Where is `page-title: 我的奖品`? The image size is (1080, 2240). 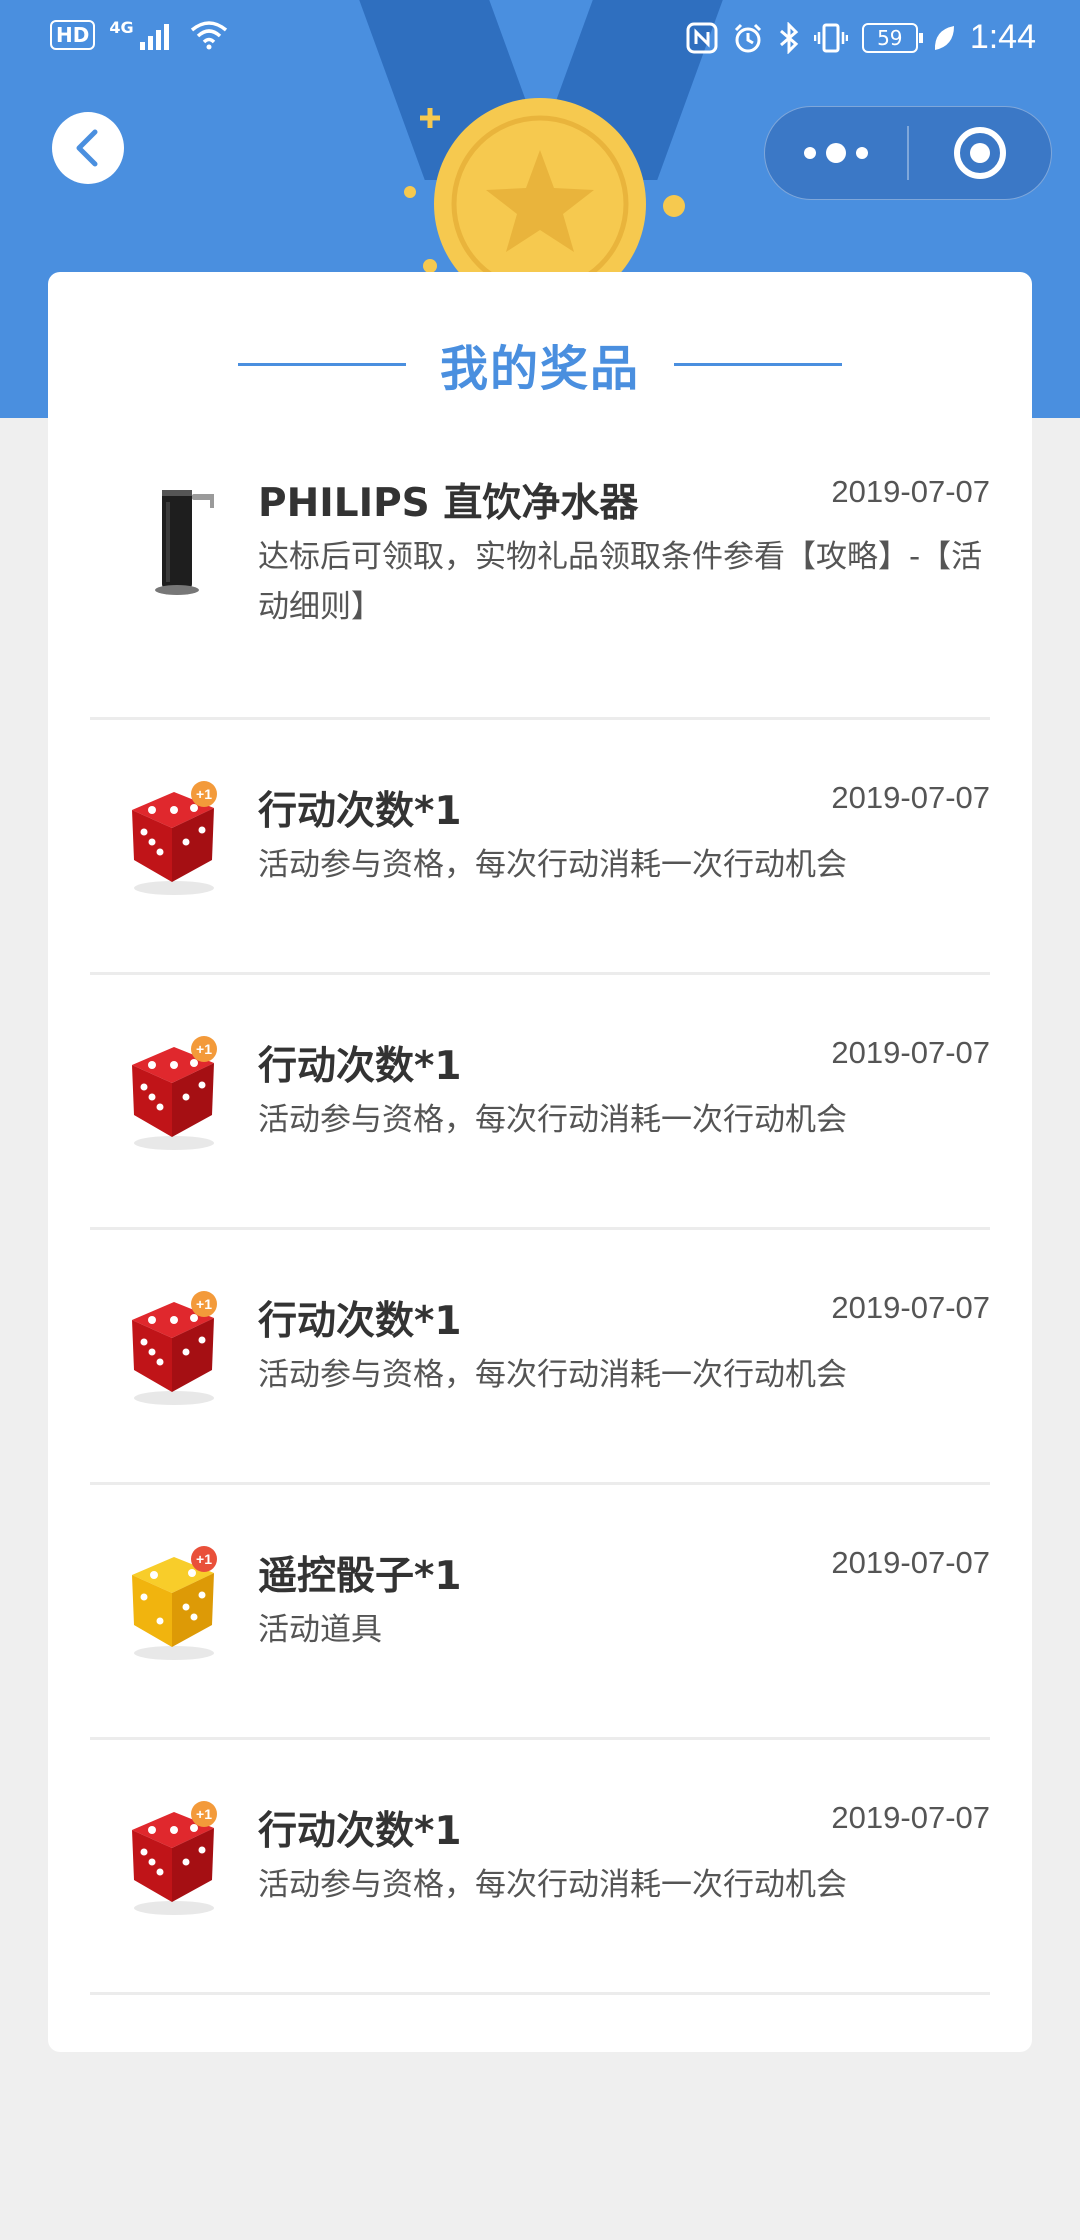 page-title: 我的奖品 is located at coordinates (539, 369).